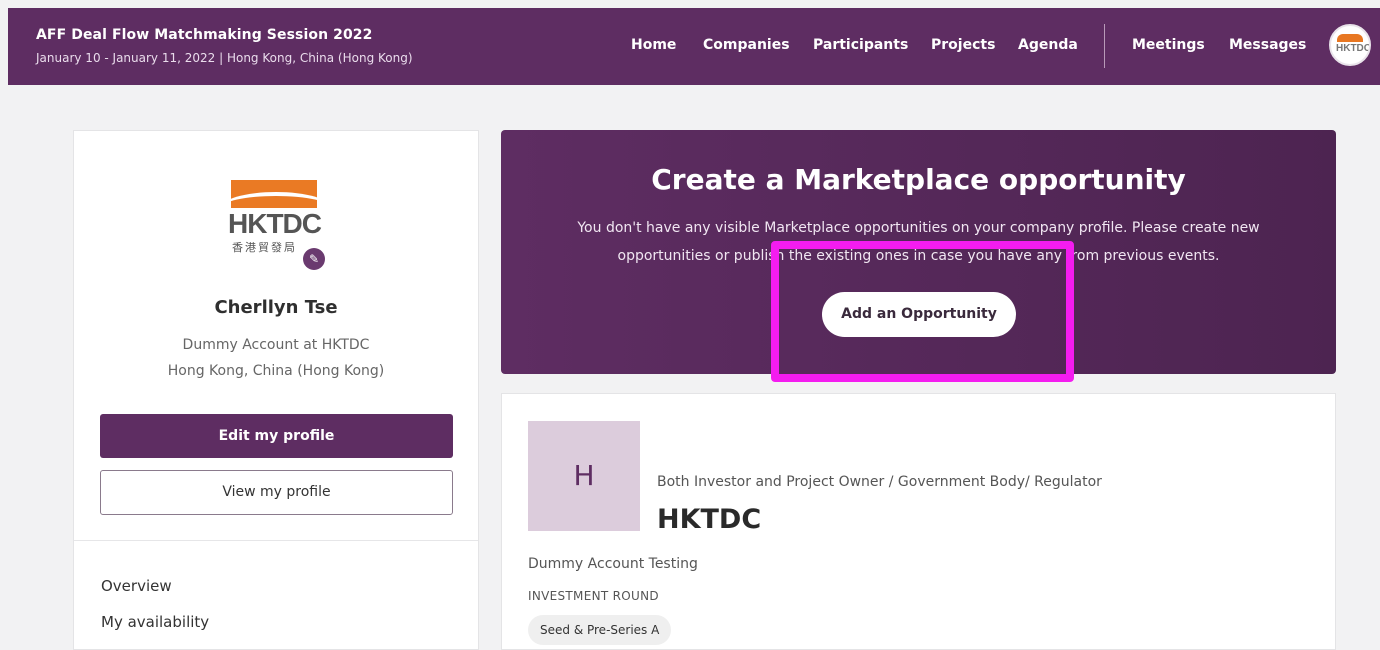 This screenshot has width=1380, height=650. I want to click on investment-round-label: INVESTMENT ROUND, so click(593, 596).